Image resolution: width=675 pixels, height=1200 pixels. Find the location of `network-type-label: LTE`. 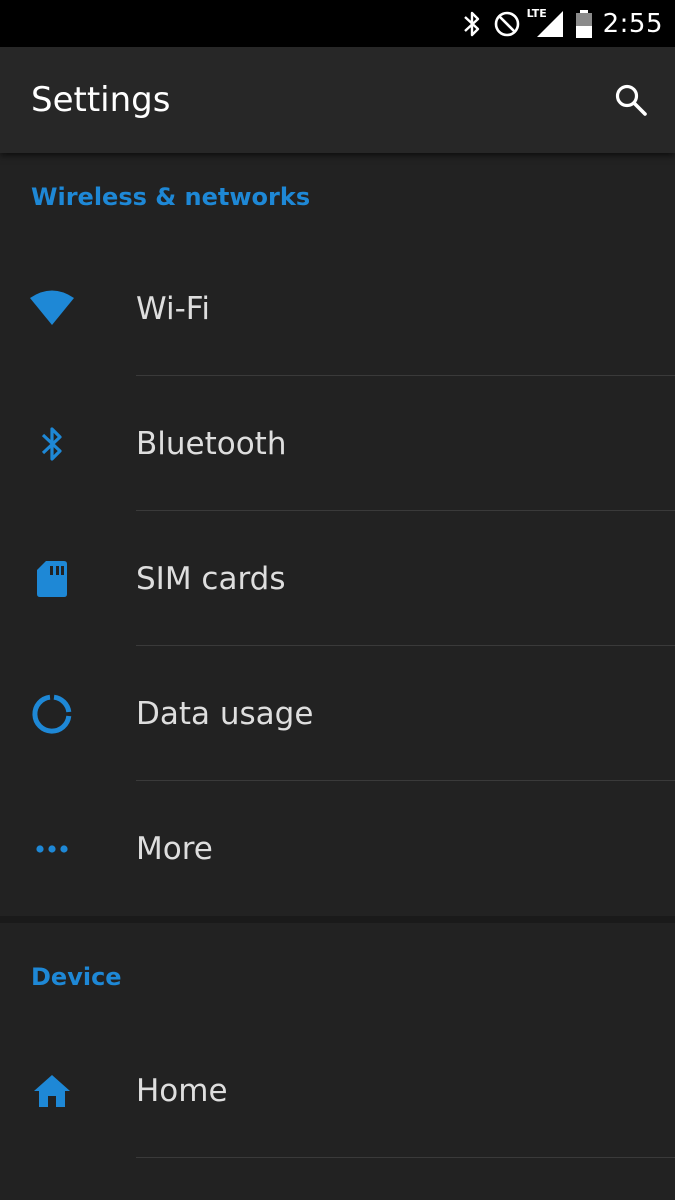

network-type-label: LTE is located at coordinates (536, 13).